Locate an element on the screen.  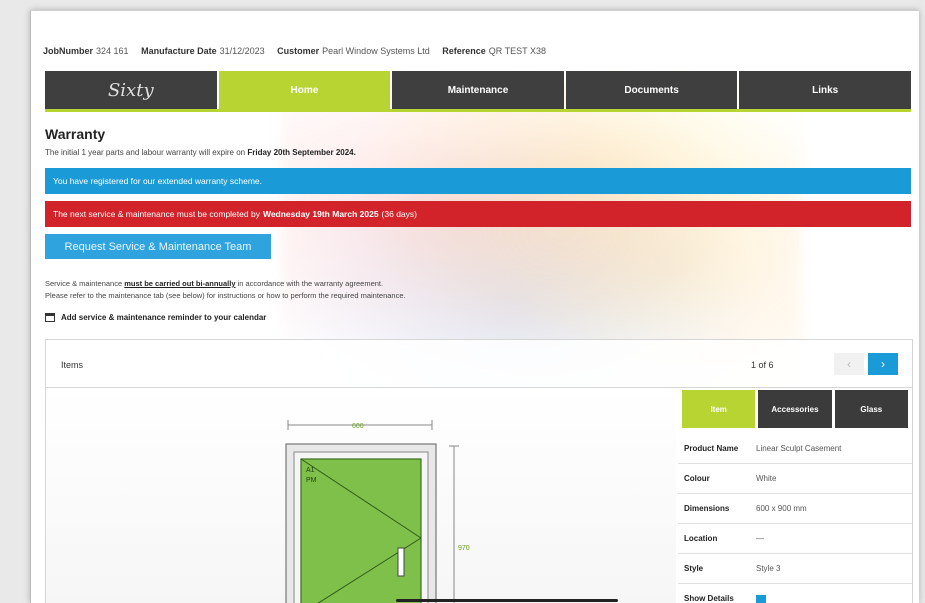
tab-home: Home is located at coordinates (304, 90).